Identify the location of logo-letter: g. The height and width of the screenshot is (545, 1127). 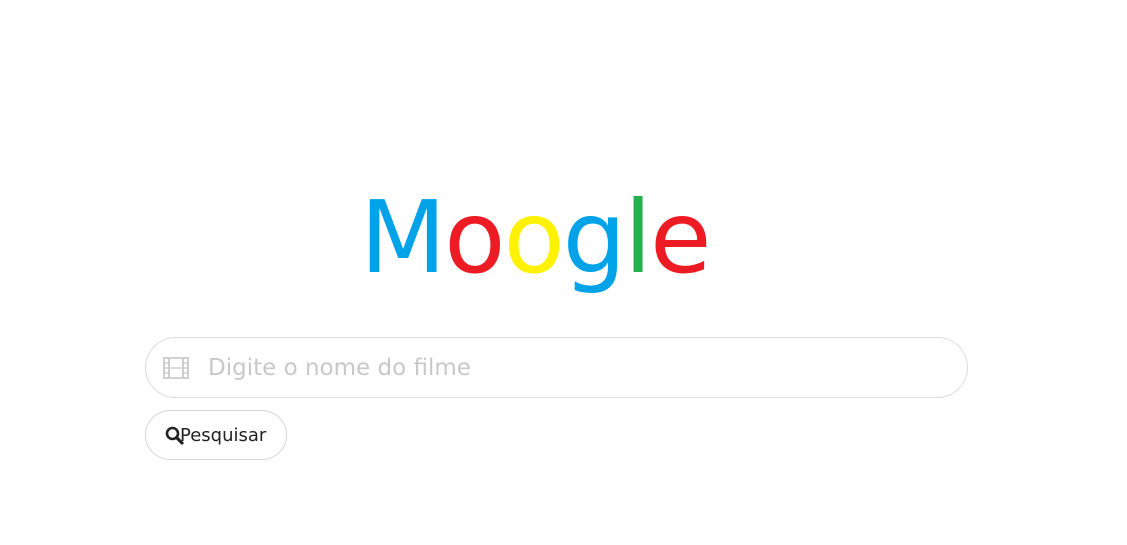
(594, 237).